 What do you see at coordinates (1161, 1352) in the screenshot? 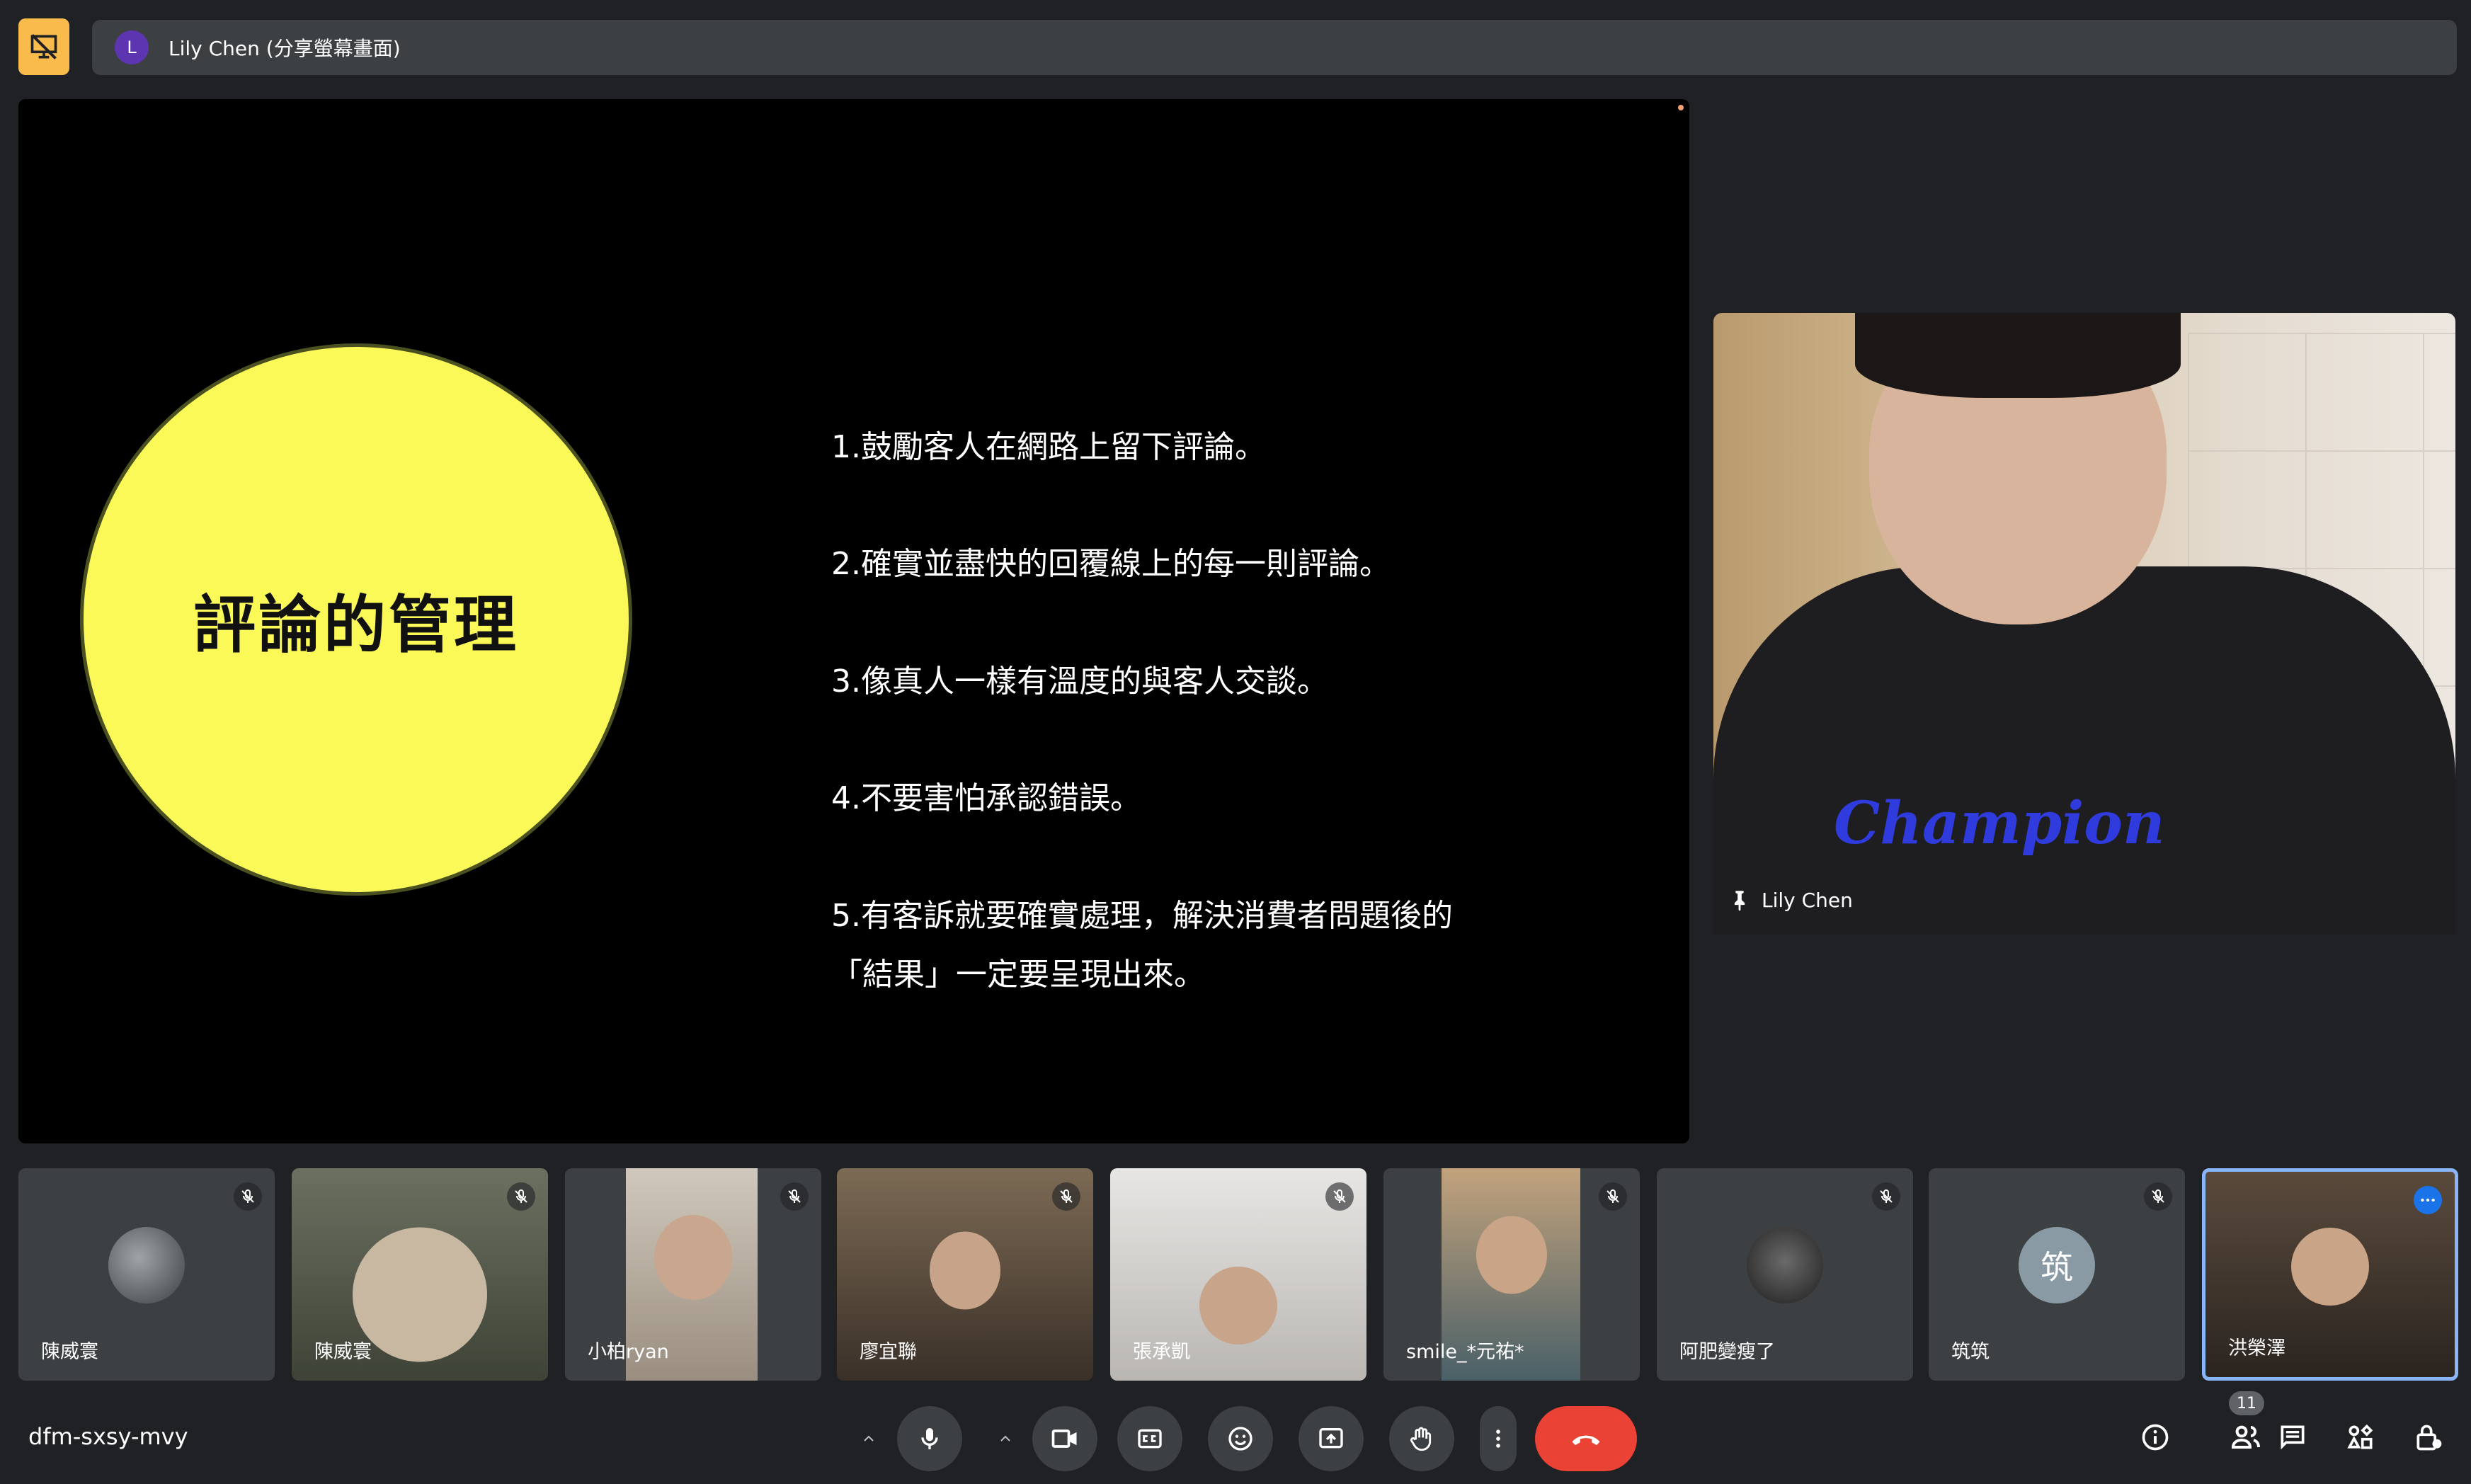
I see `participant-name: 張承凱` at bounding box center [1161, 1352].